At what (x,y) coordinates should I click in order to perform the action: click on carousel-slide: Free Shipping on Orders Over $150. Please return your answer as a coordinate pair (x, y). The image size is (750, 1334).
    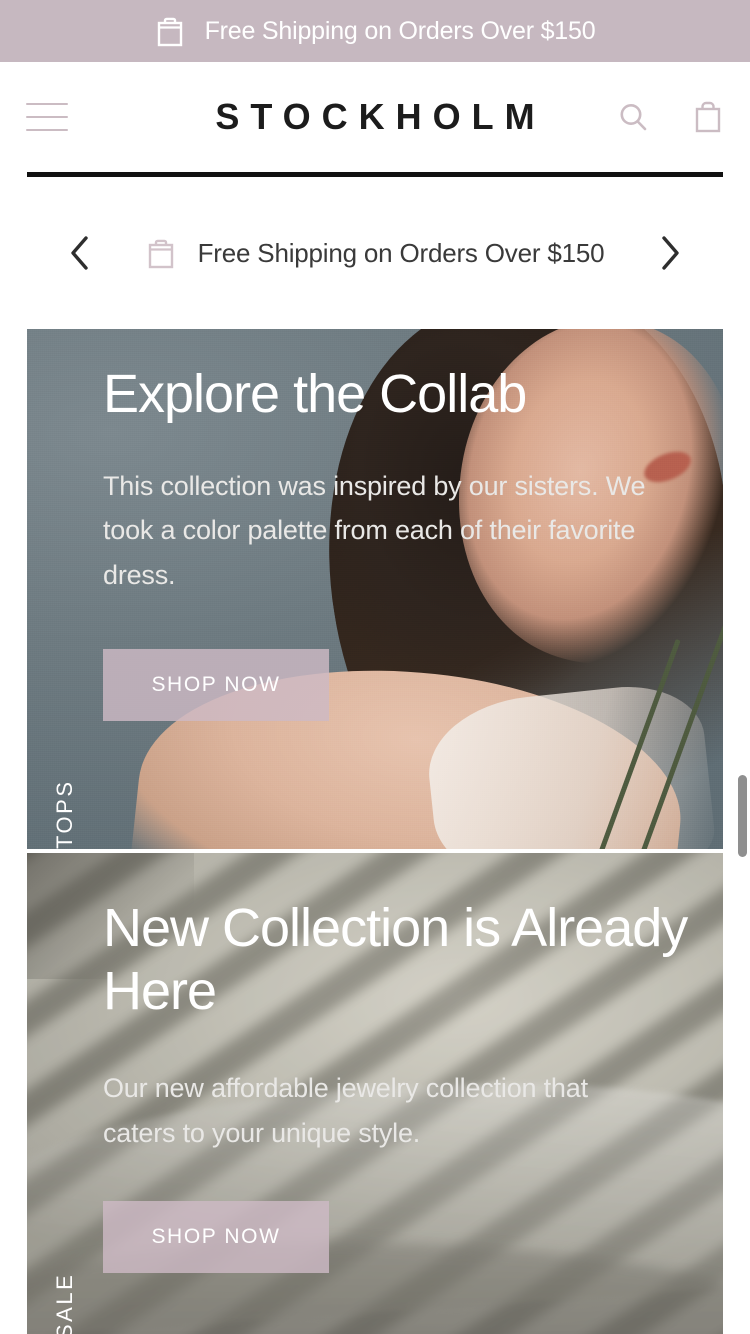
    Looking at the image, I should click on (375, 253).